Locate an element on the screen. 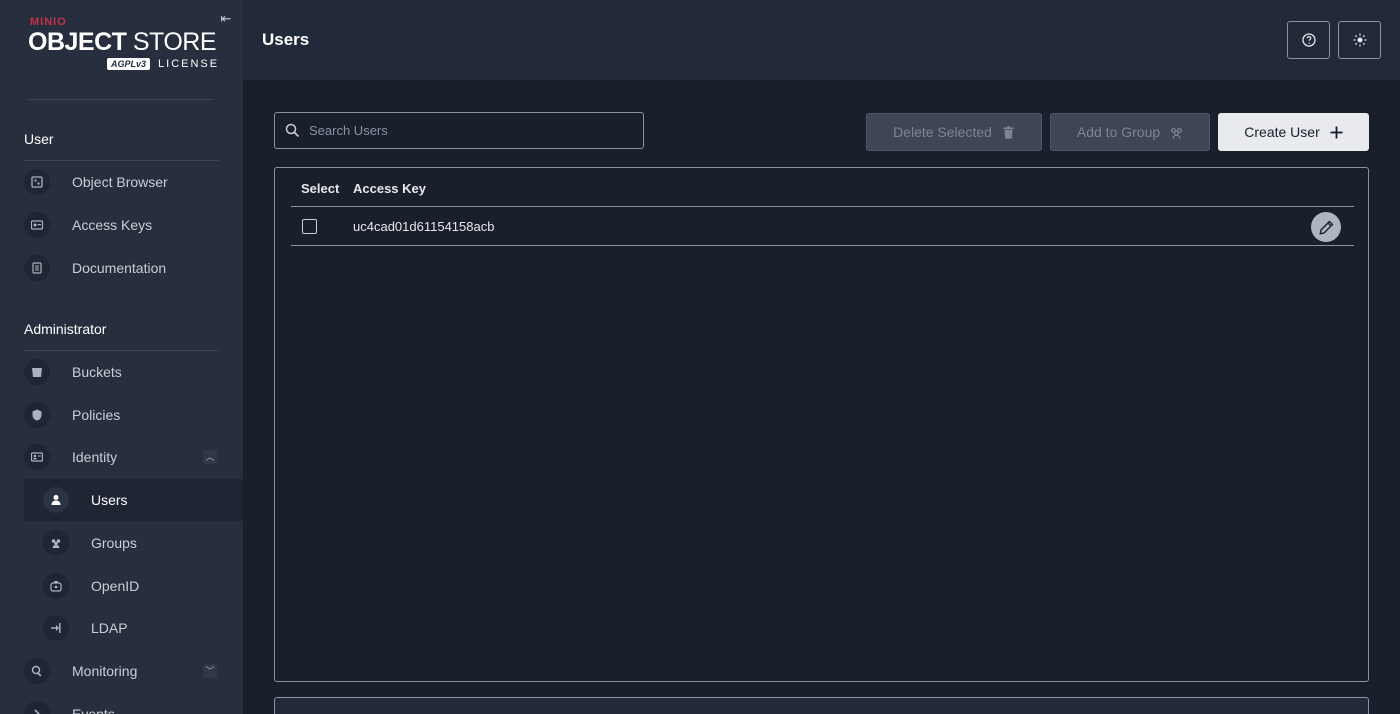  minio-logo: MINIO OBJECT STORE AGPLv3 LICENSE is located at coordinates (123, 46).